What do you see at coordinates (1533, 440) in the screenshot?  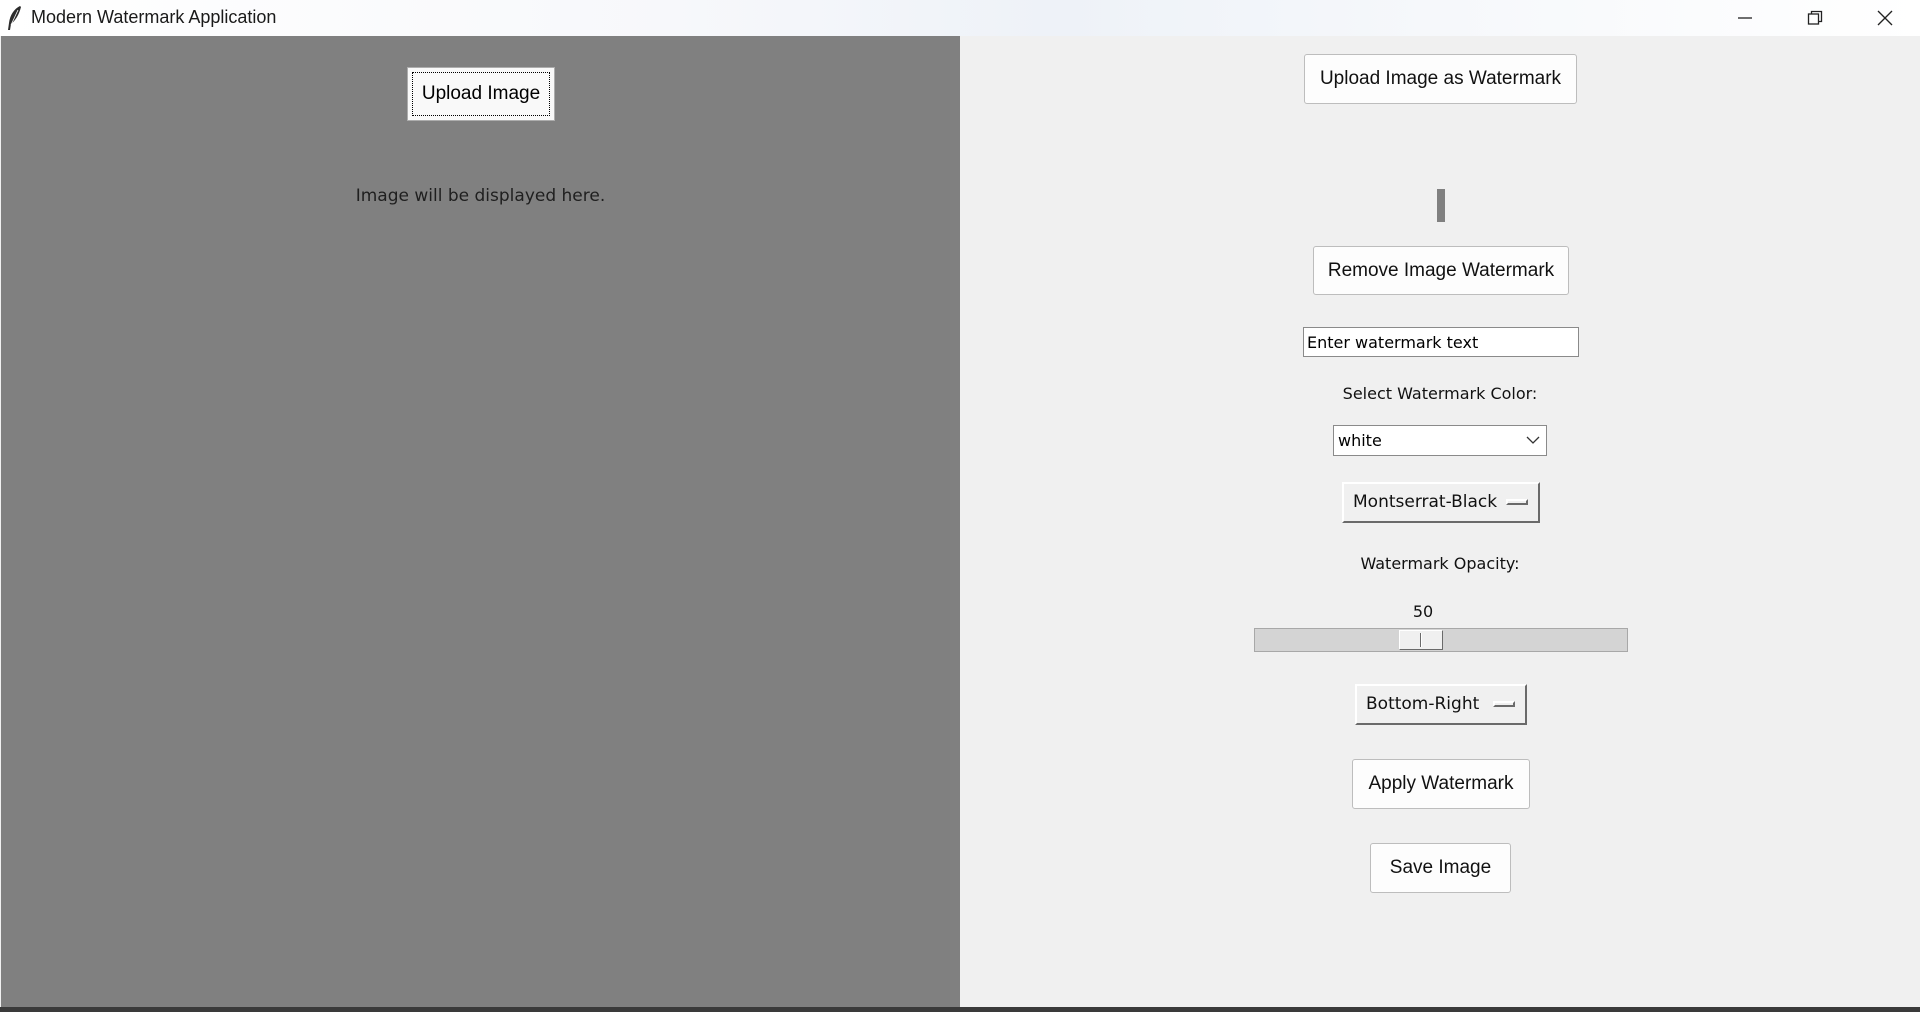 I see `chevron-down-icon` at bounding box center [1533, 440].